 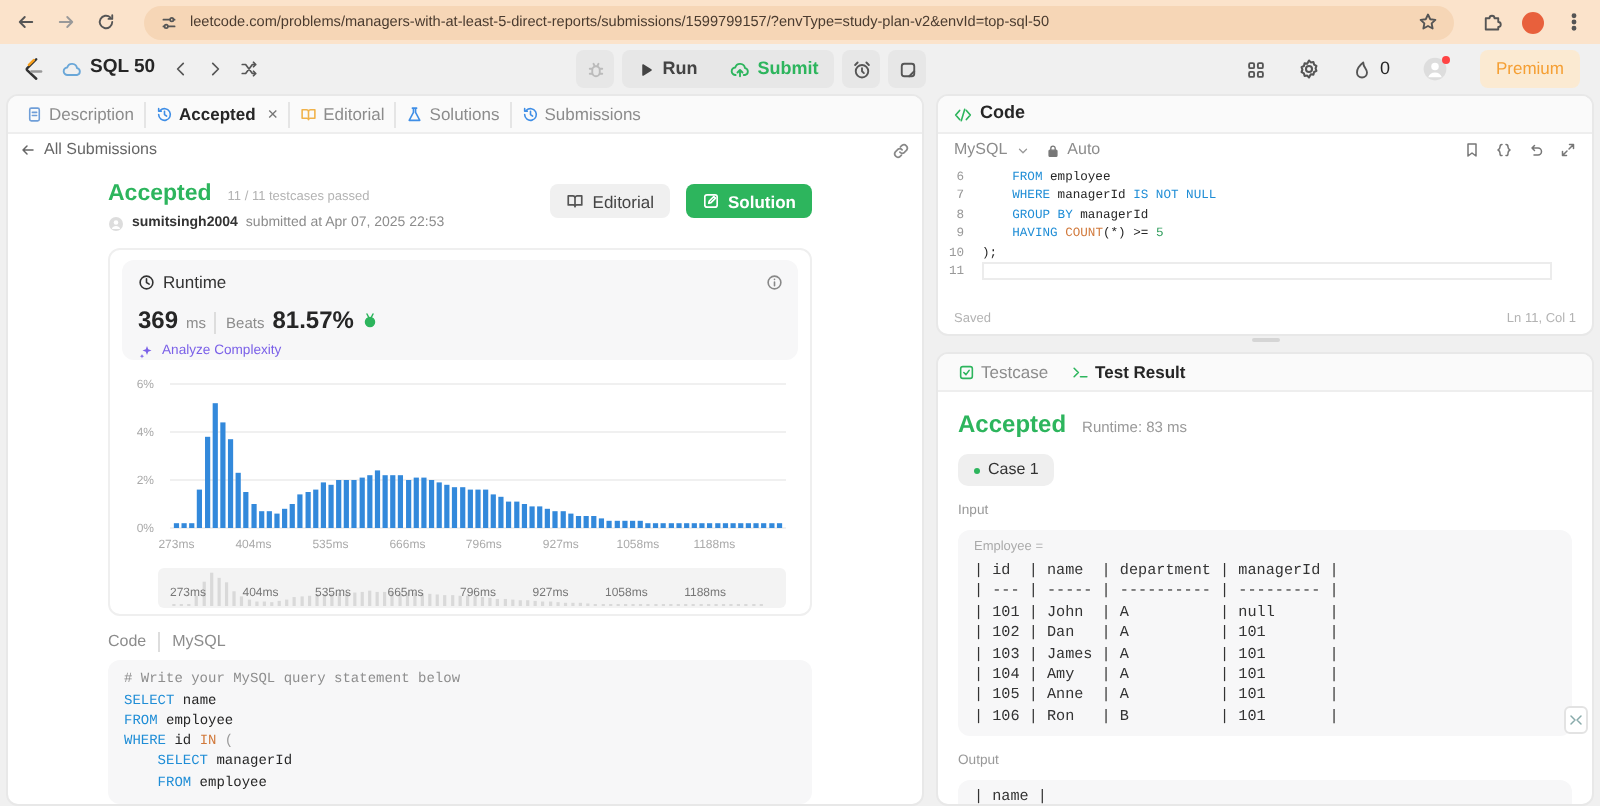 What do you see at coordinates (1308, 69) in the screenshot?
I see `settings-icon` at bounding box center [1308, 69].